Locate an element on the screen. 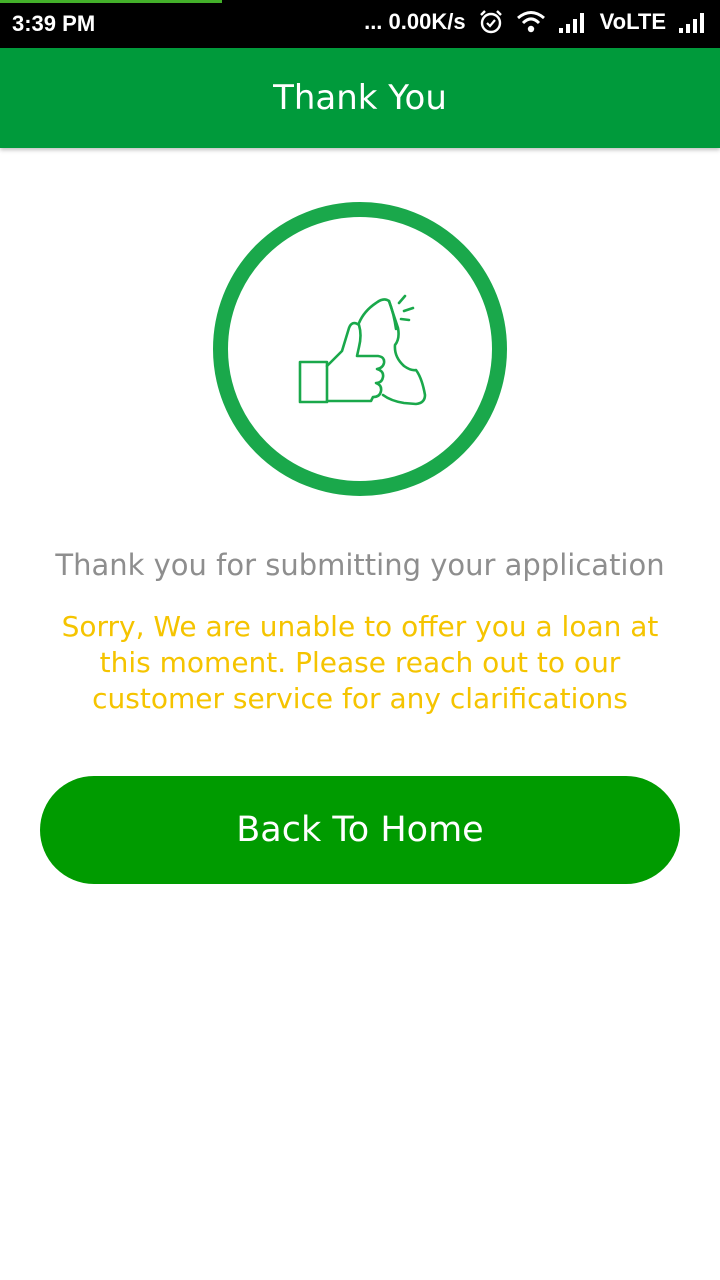 Image resolution: width=720 pixels, height=1280 pixels. back-to-home-button: Back To Home is located at coordinates (360, 830).